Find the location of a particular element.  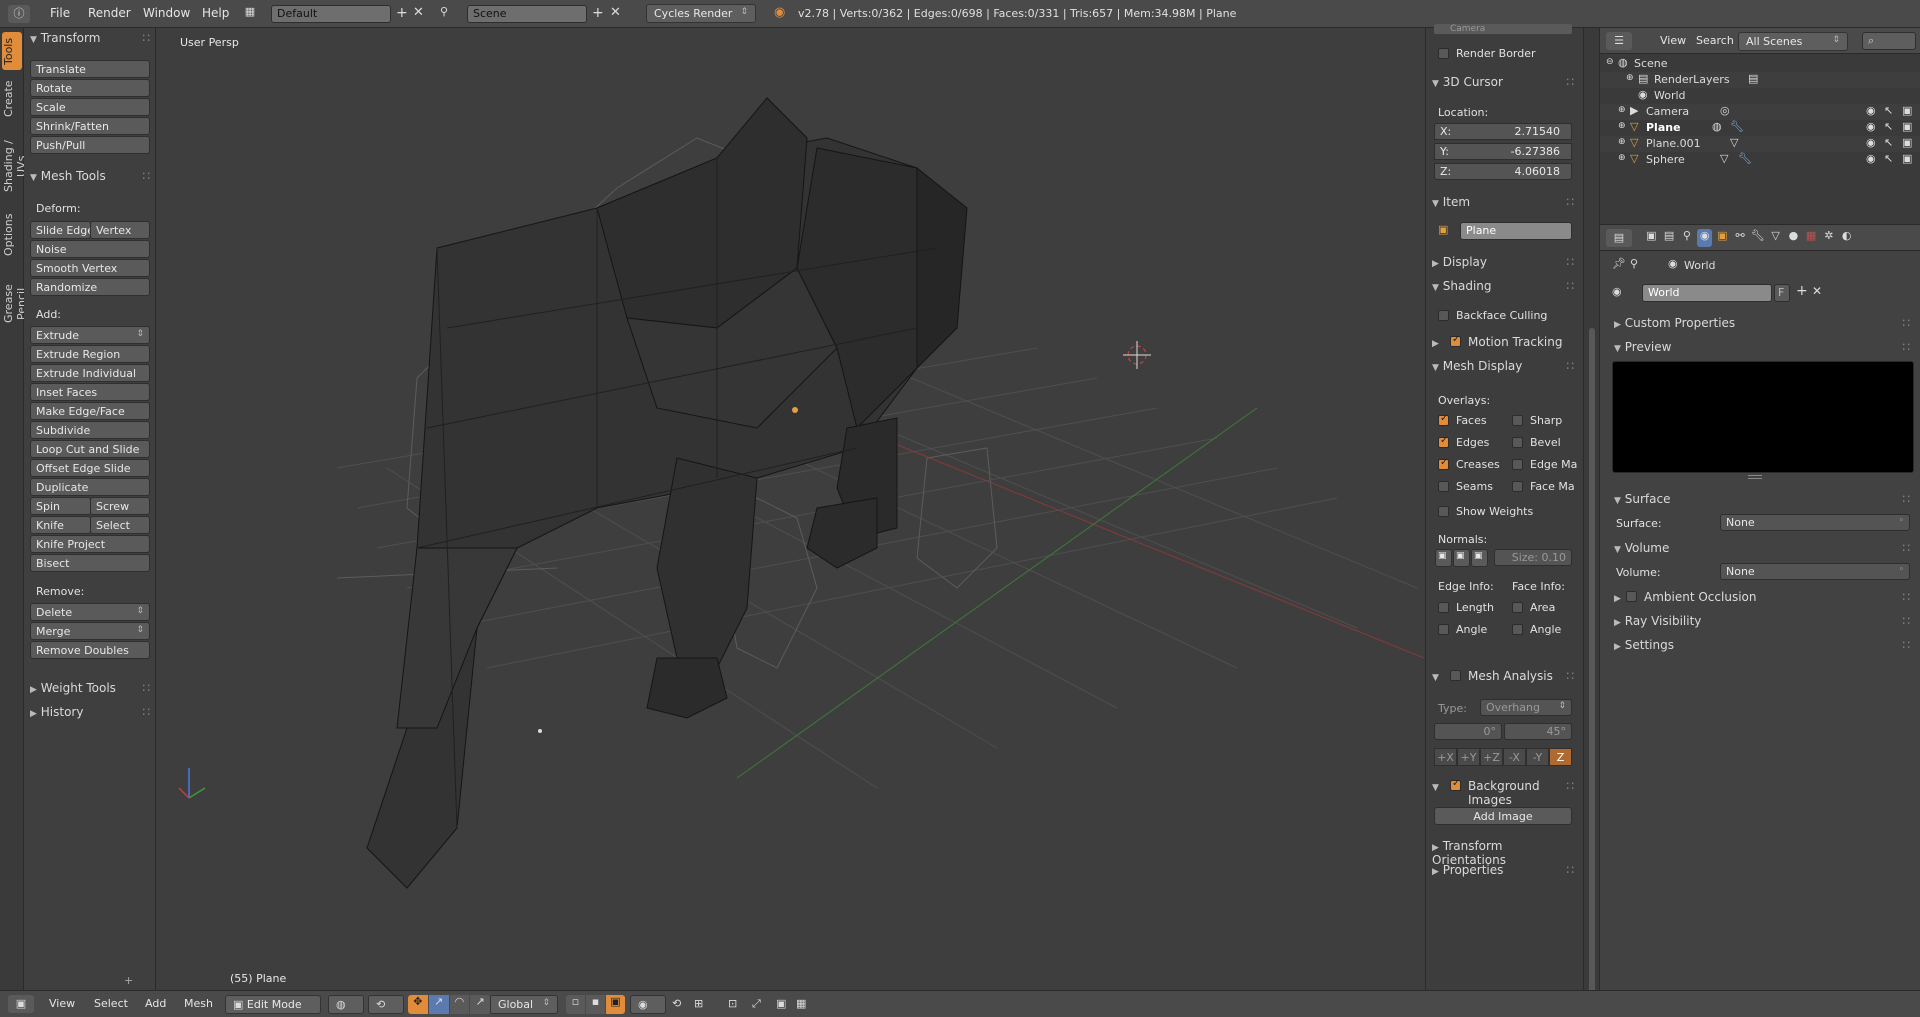

menu-render: Render is located at coordinates (109, 13).